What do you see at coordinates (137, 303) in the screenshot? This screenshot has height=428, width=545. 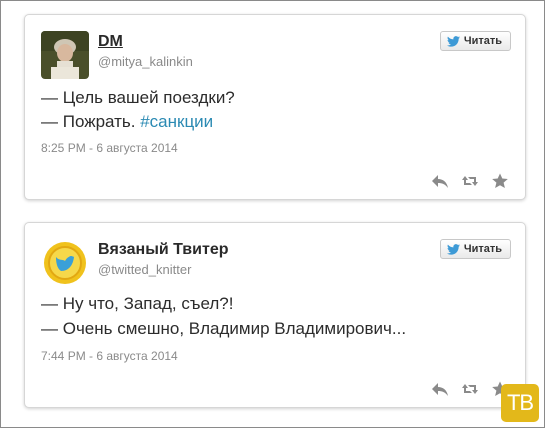 I see `tweet-text-line-1: — Ну что, Запад, съел?!` at bounding box center [137, 303].